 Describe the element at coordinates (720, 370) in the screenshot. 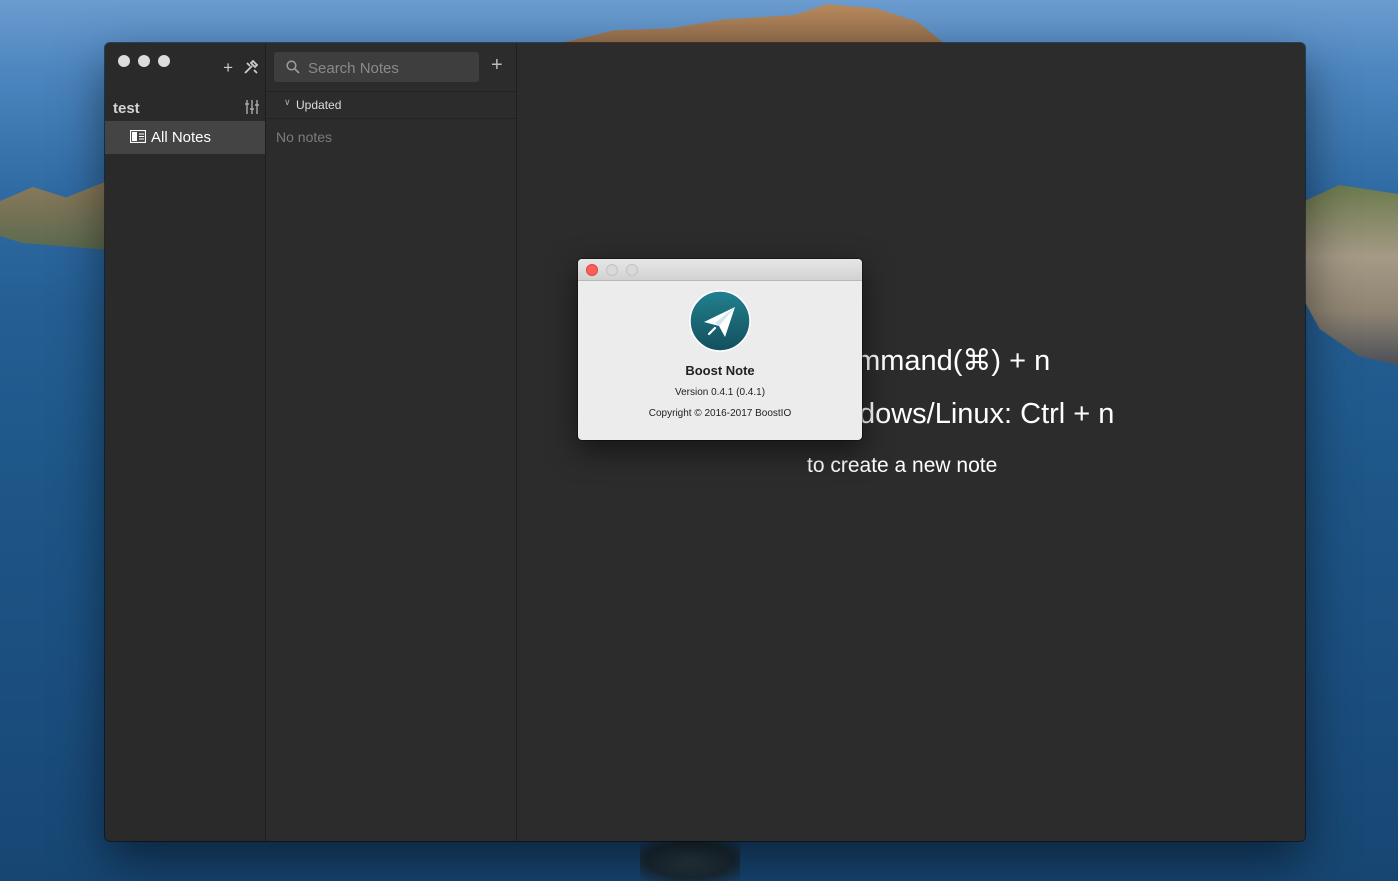

I see `about-app-name: Boost Note` at that location.